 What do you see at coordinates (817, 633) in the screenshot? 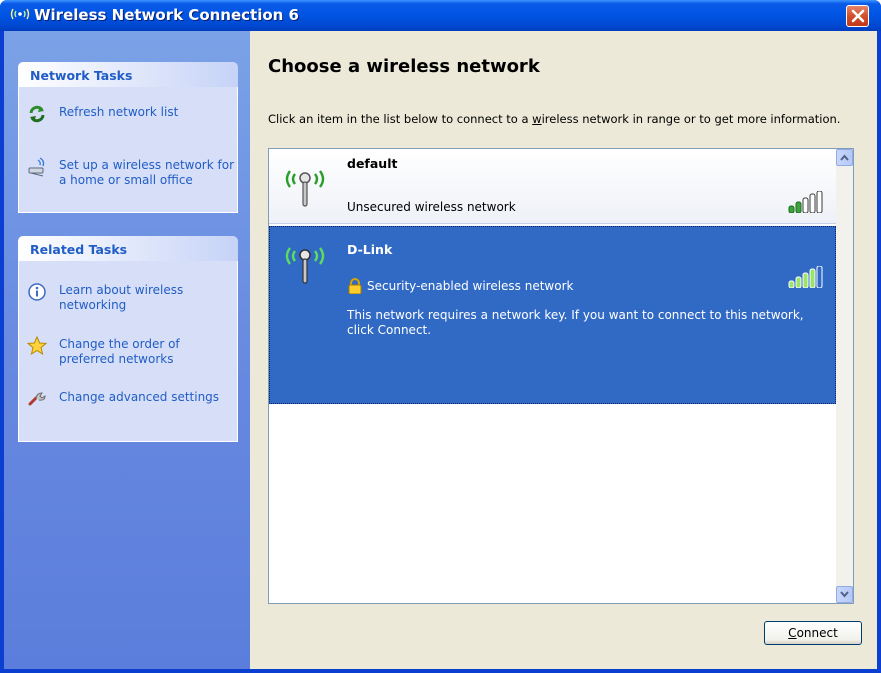
I see `connect-suffix: onnect` at bounding box center [817, 633].